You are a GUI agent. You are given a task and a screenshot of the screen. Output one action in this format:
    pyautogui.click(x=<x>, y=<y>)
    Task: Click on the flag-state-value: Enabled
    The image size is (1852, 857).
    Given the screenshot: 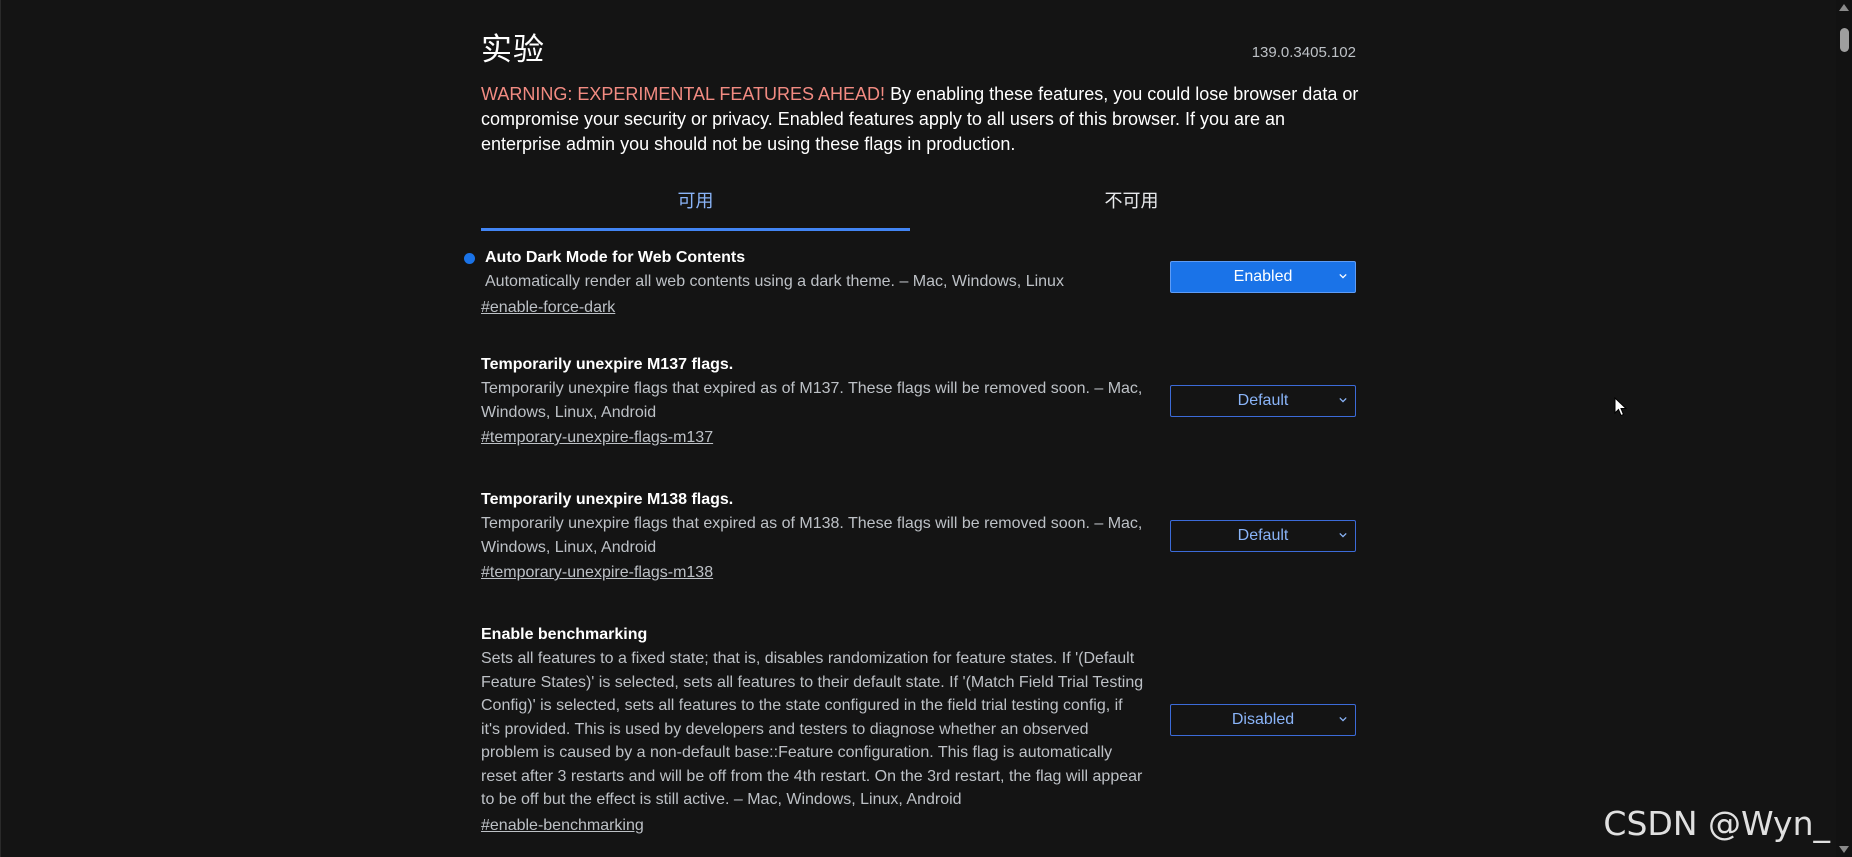 What is the action you would take?
    pyautogui.click(x=1263, y=276)
    